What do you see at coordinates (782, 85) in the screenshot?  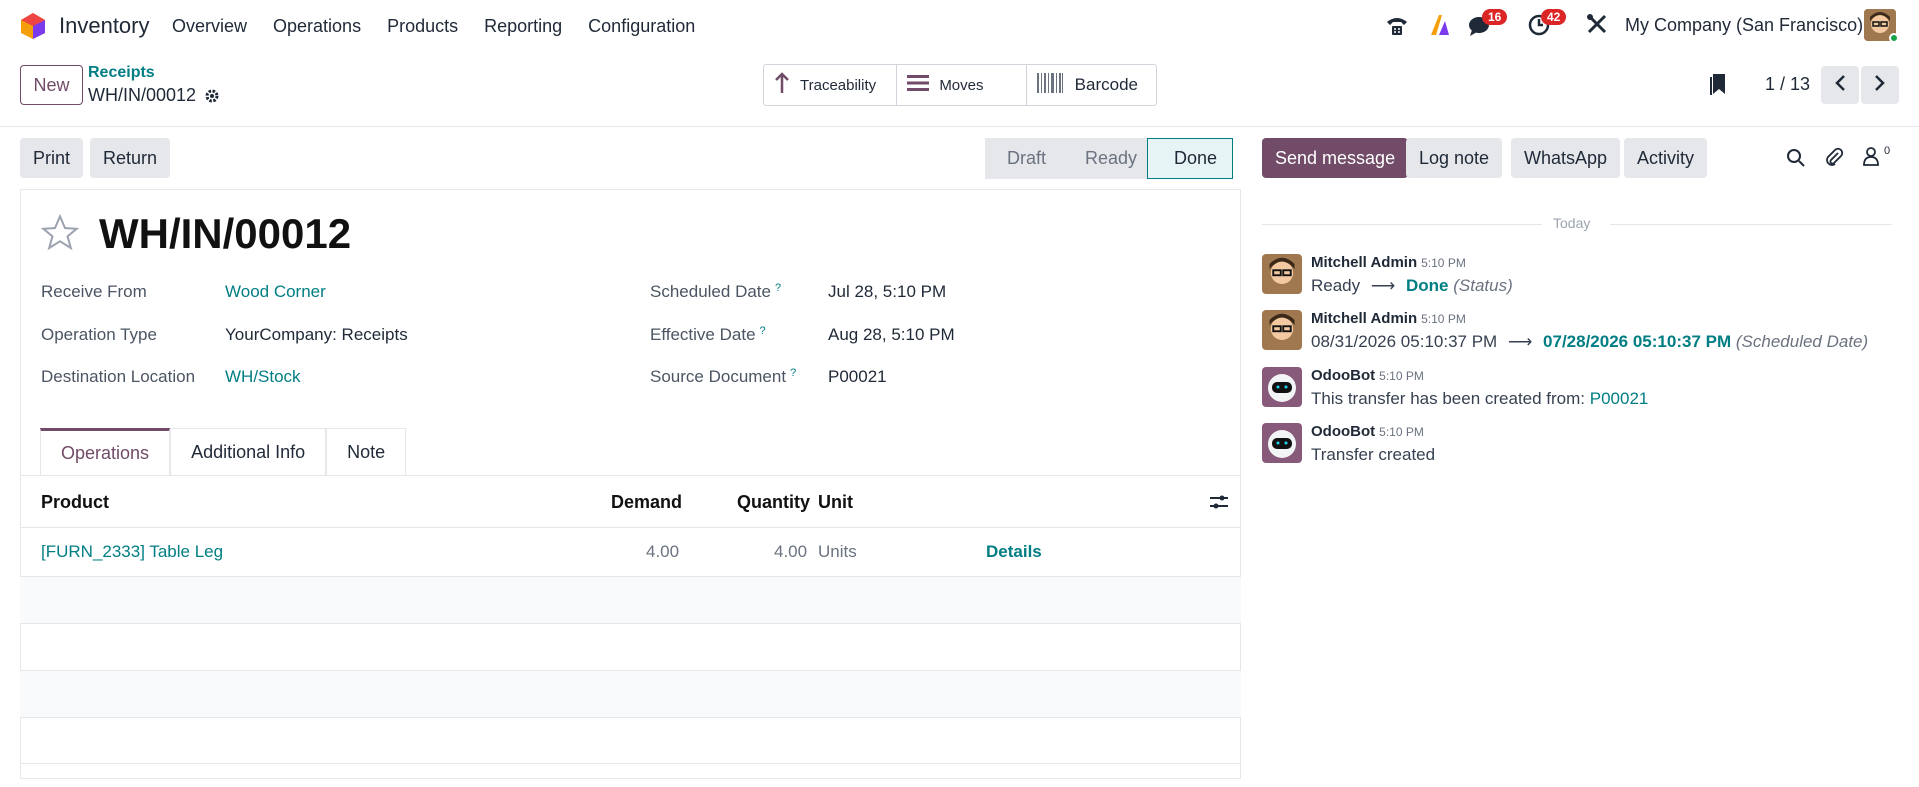 I see `arrow-up-icon` at bounding box center [782, 85].